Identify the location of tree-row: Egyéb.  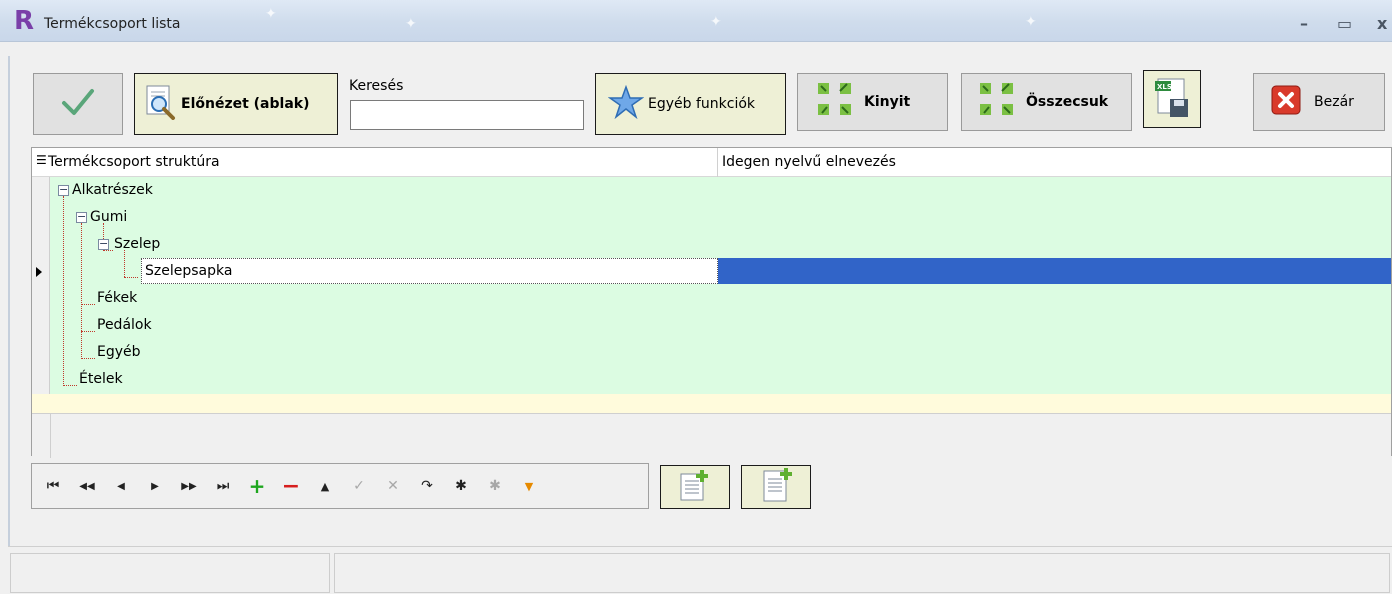
(720, 352).